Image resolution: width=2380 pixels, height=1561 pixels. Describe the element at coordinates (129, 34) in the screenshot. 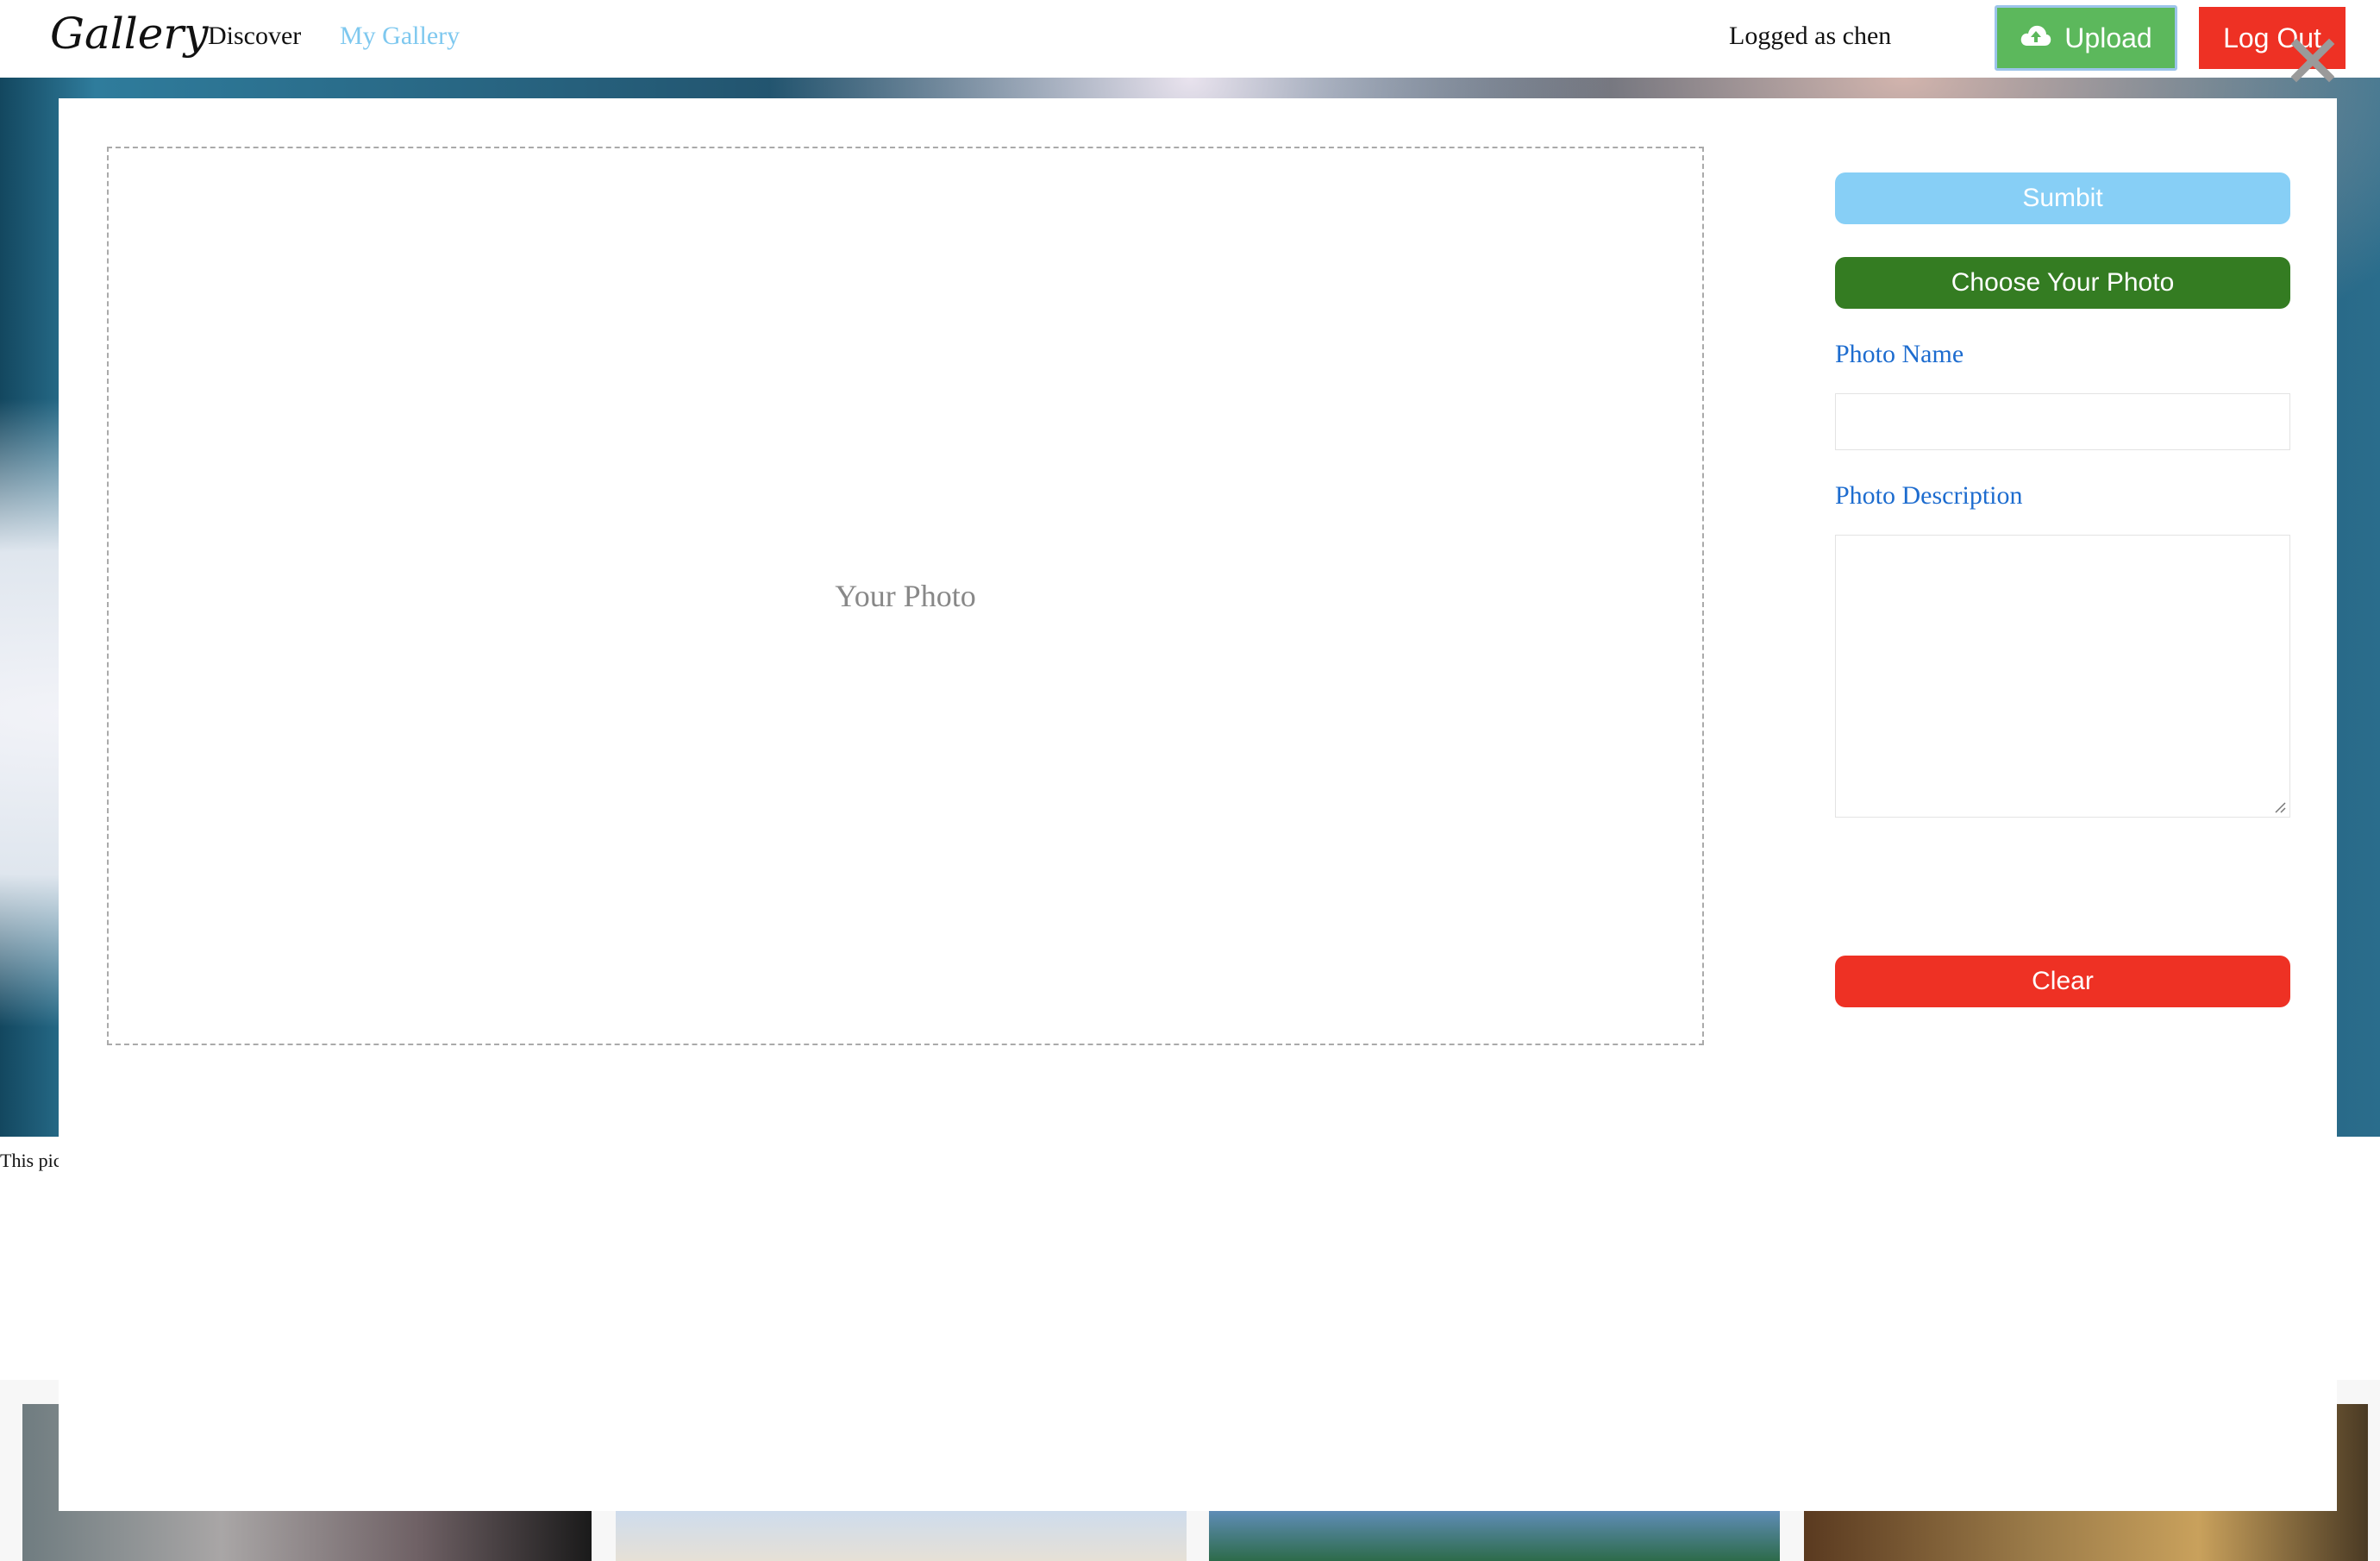

I see `brand-logo: Gallery` at that location.